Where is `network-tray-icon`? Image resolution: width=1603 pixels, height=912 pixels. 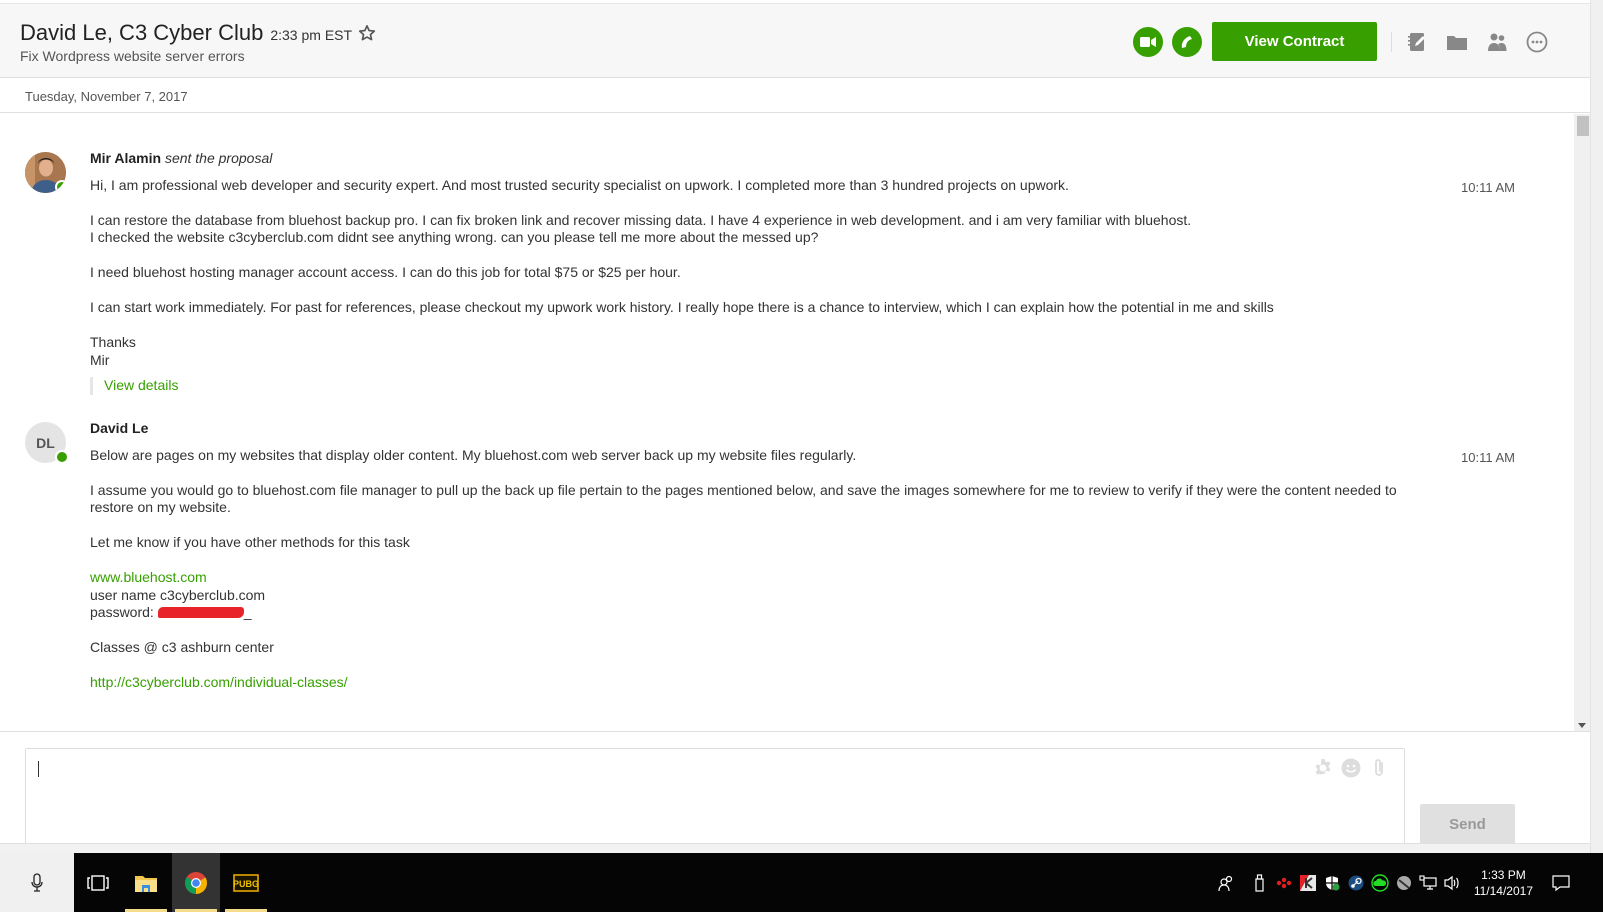
network-tray-icon is located at coordinates (1428, 883).